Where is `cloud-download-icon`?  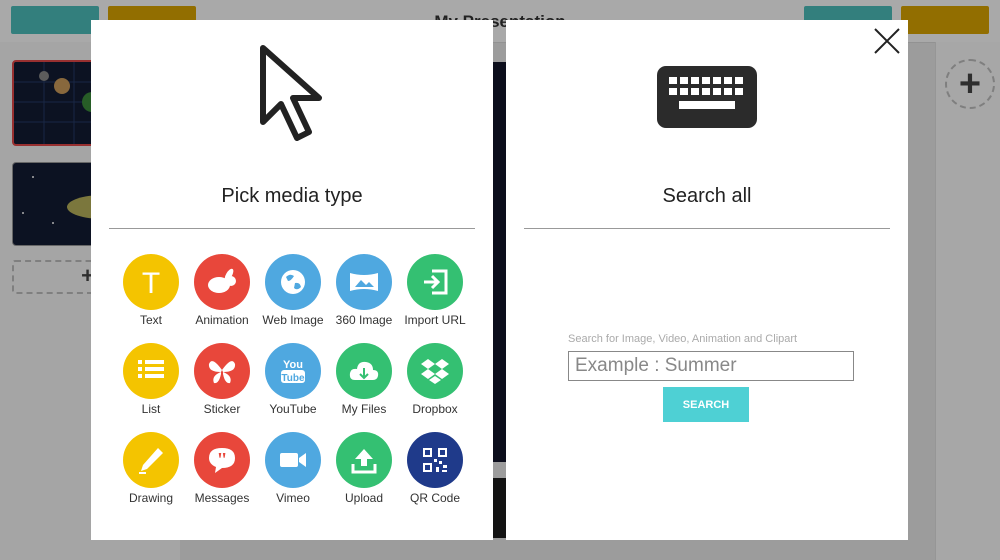
cloud-download-icon is located at coordinates (364, 371).